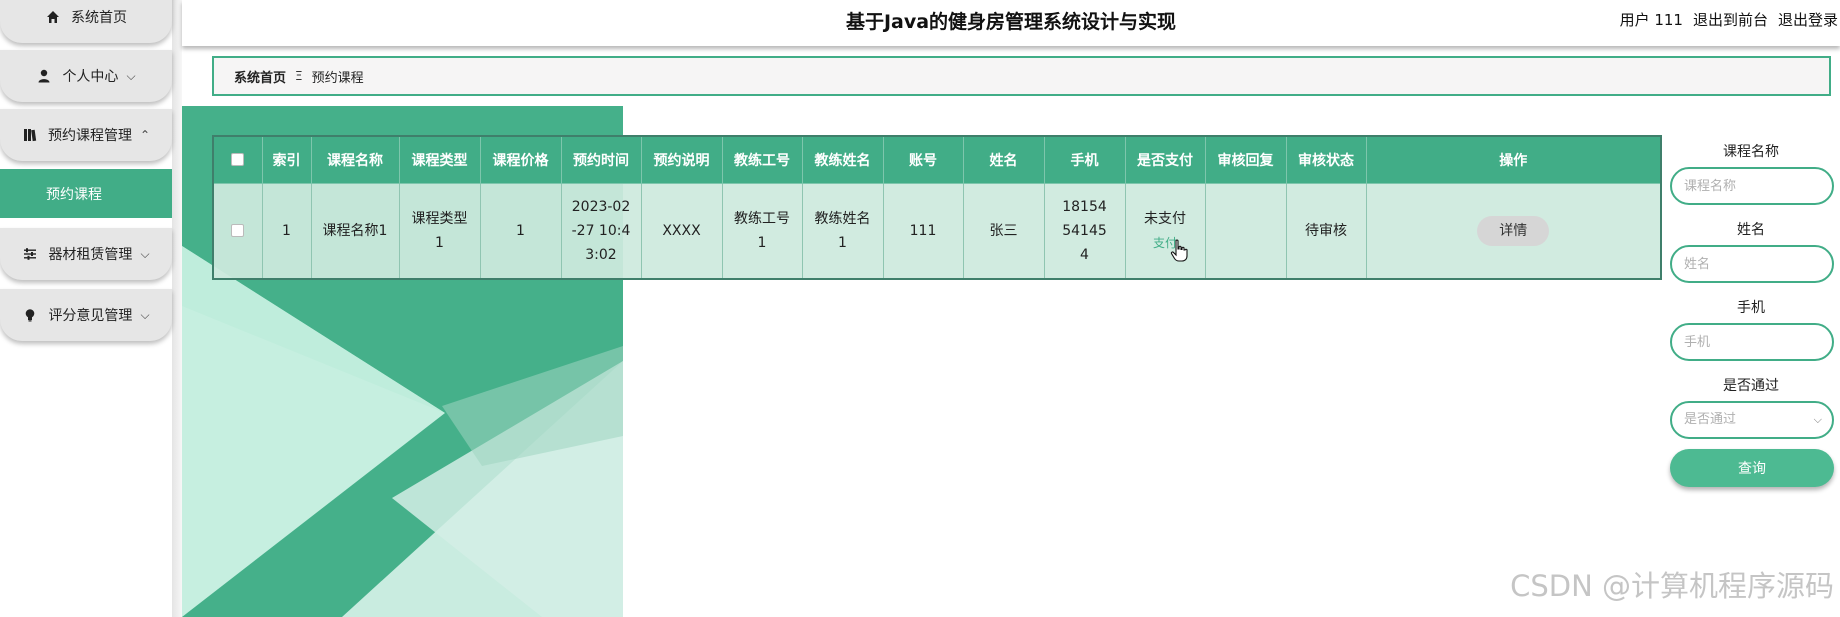 The width and height of the screenshot is (1840, 617). What do you see at coordinates (74, 194) in the screenshot?
I see `sidebar-subitem-label: 预约课程` at bounding box center [74, 194].